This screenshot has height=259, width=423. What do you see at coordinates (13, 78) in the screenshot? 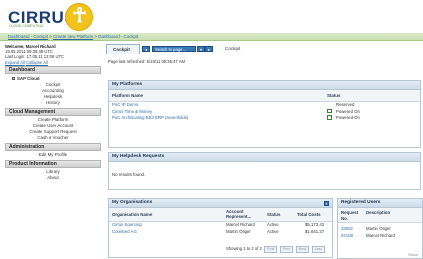
I see `collapse-icon` at bounding box center [13, 78].